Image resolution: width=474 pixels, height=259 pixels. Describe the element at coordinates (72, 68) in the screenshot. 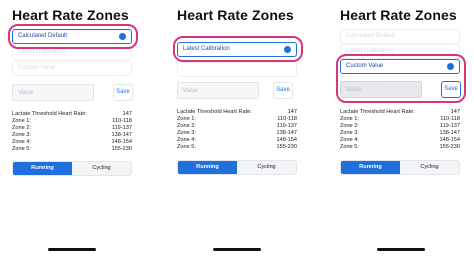

I see `option-custom-value: Custom Value` at that location.